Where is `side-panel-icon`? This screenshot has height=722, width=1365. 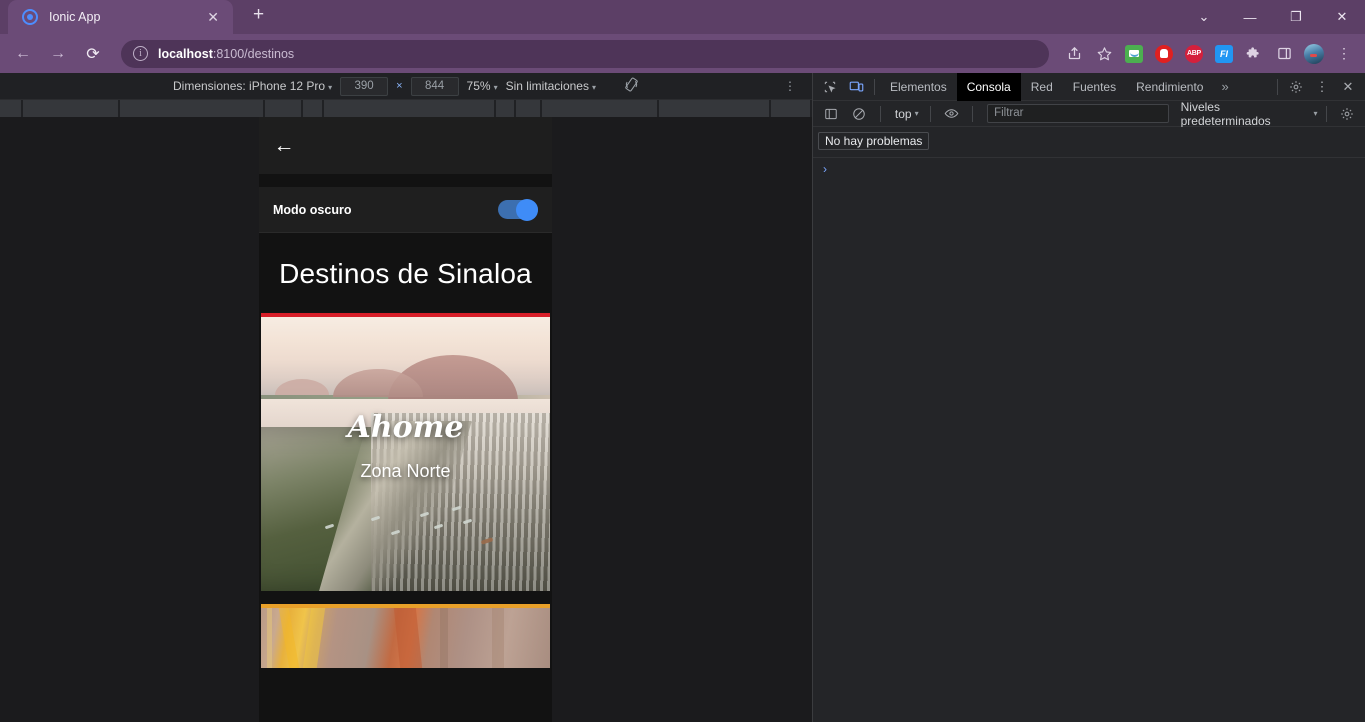 side-panel-icon is located at coordinates (1284, 54).